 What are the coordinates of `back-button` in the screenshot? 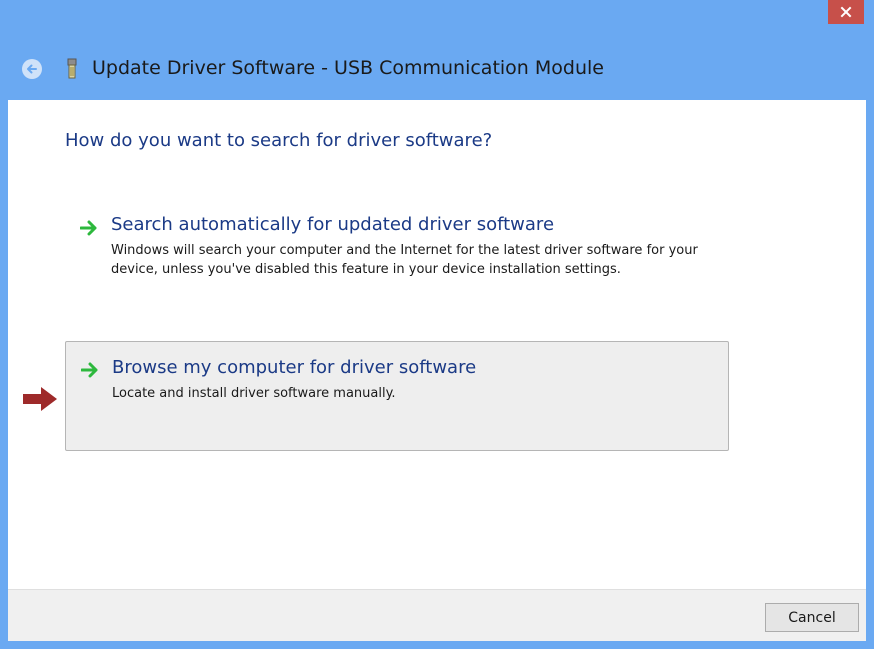 It's located at (32, 69).